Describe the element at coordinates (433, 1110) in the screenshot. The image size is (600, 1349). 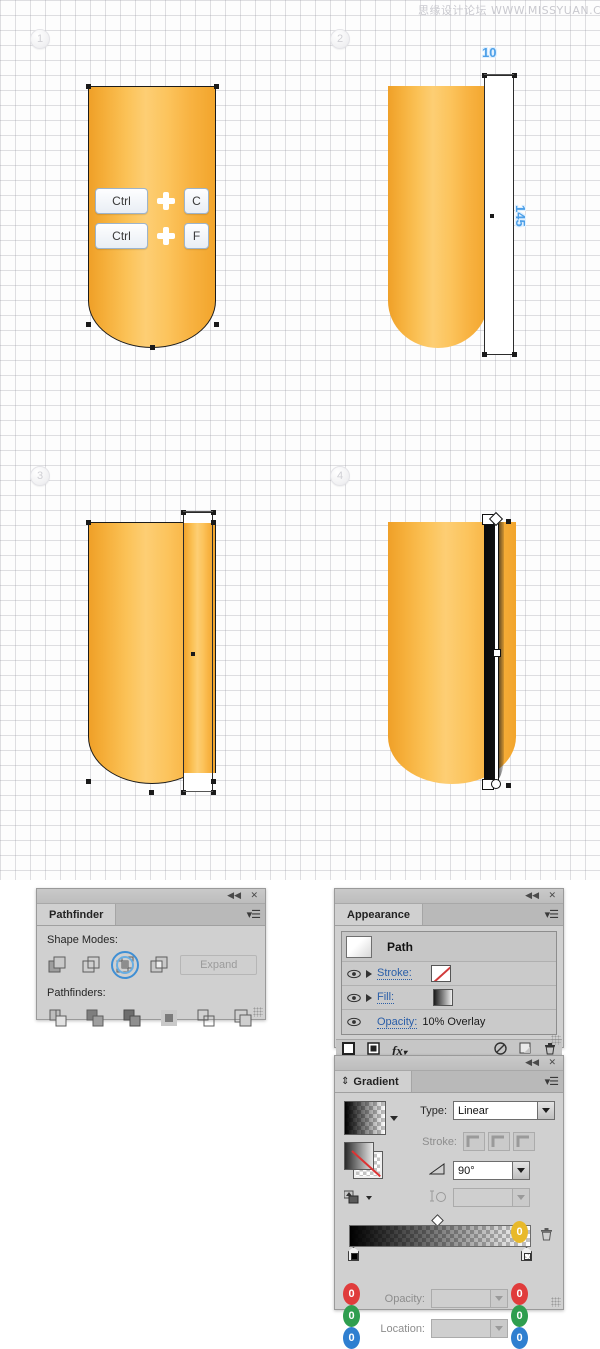
I see `type-label: Type:` at that location.